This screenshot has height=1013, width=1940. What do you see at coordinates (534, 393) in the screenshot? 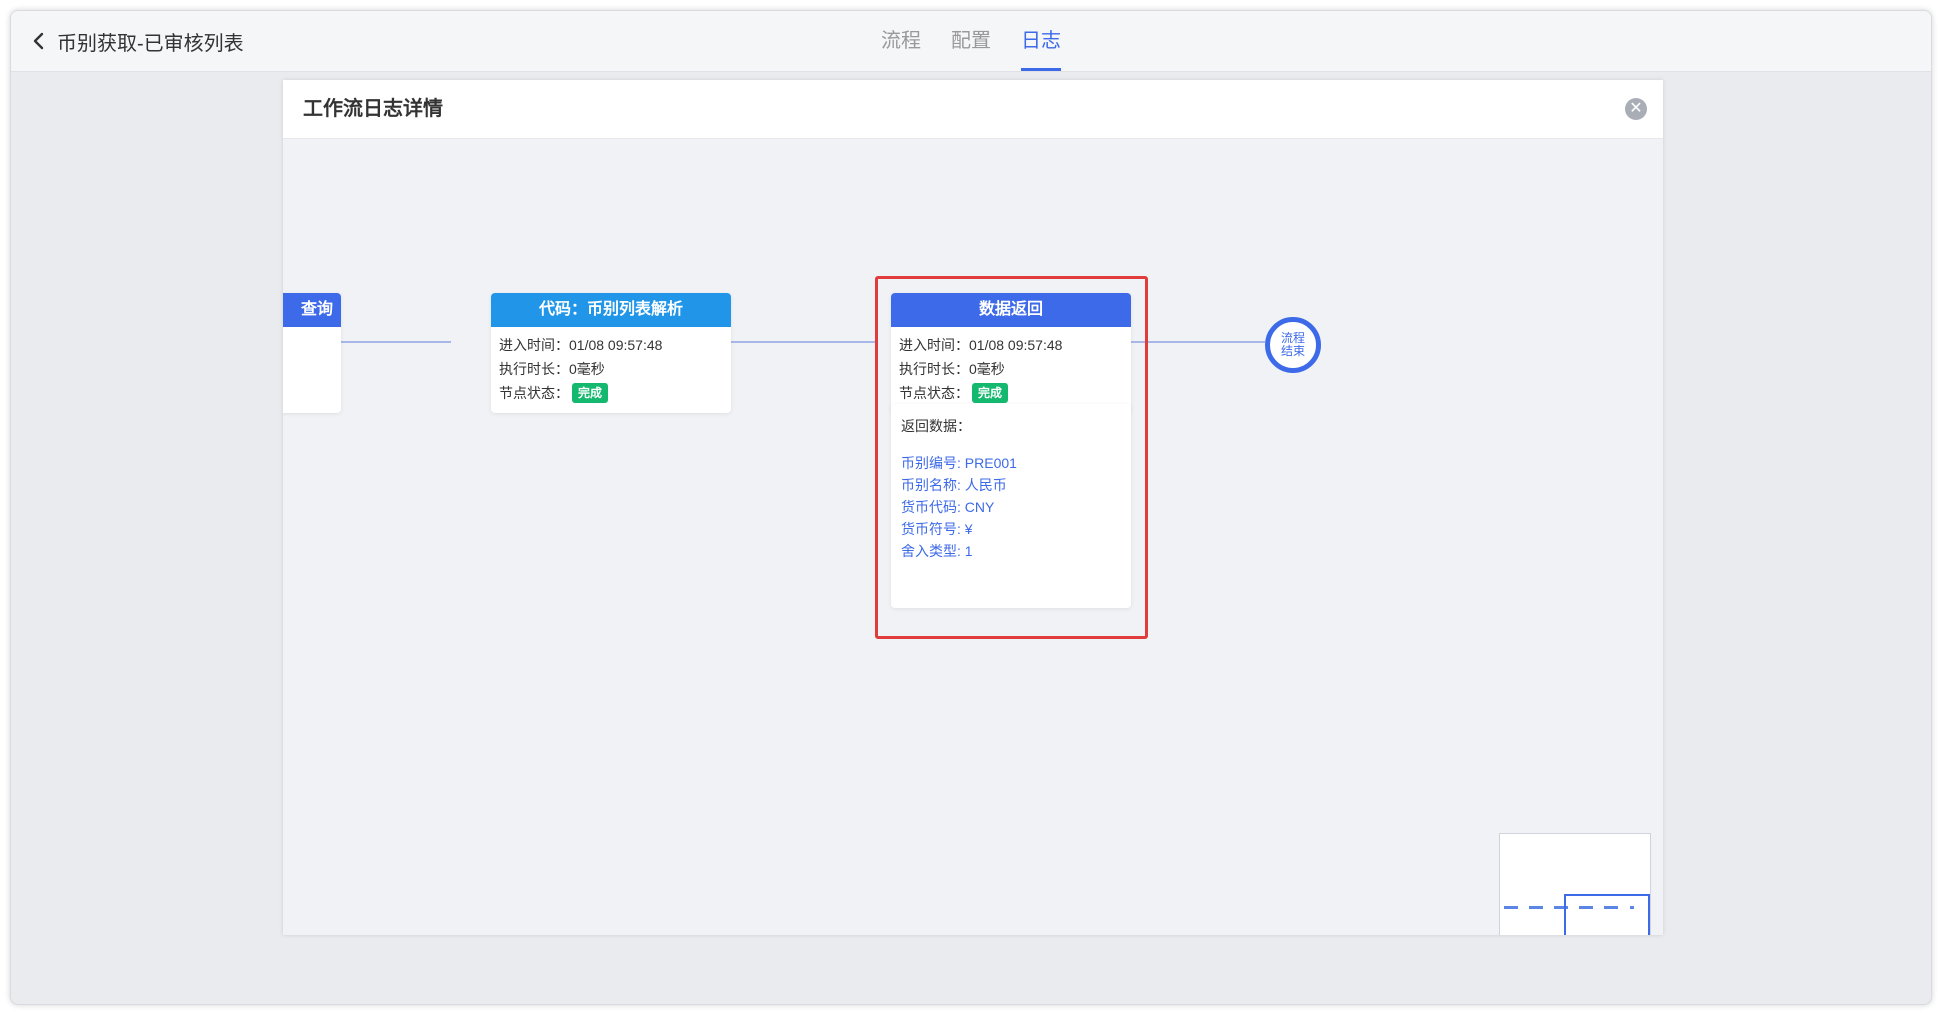
I see `status-label: 节点状态：` at bounding box center [534, 393].